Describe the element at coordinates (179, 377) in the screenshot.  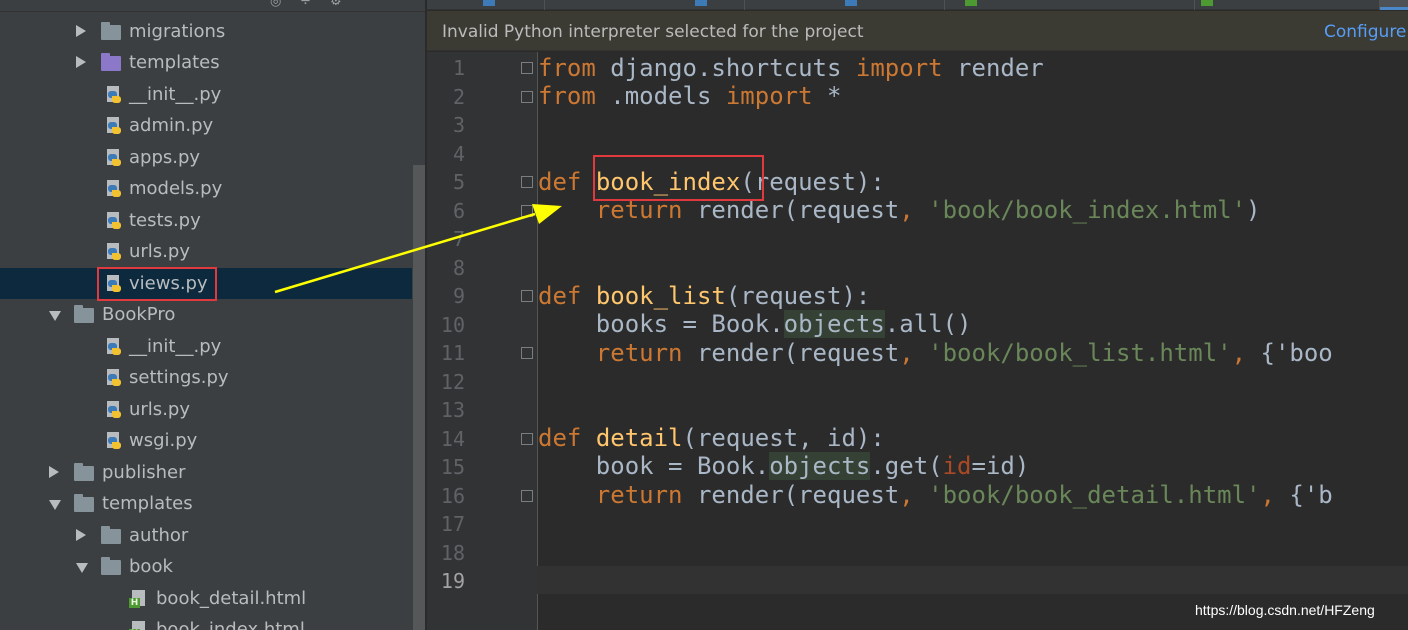
I see `tree-item-label: settings.py` at that location.